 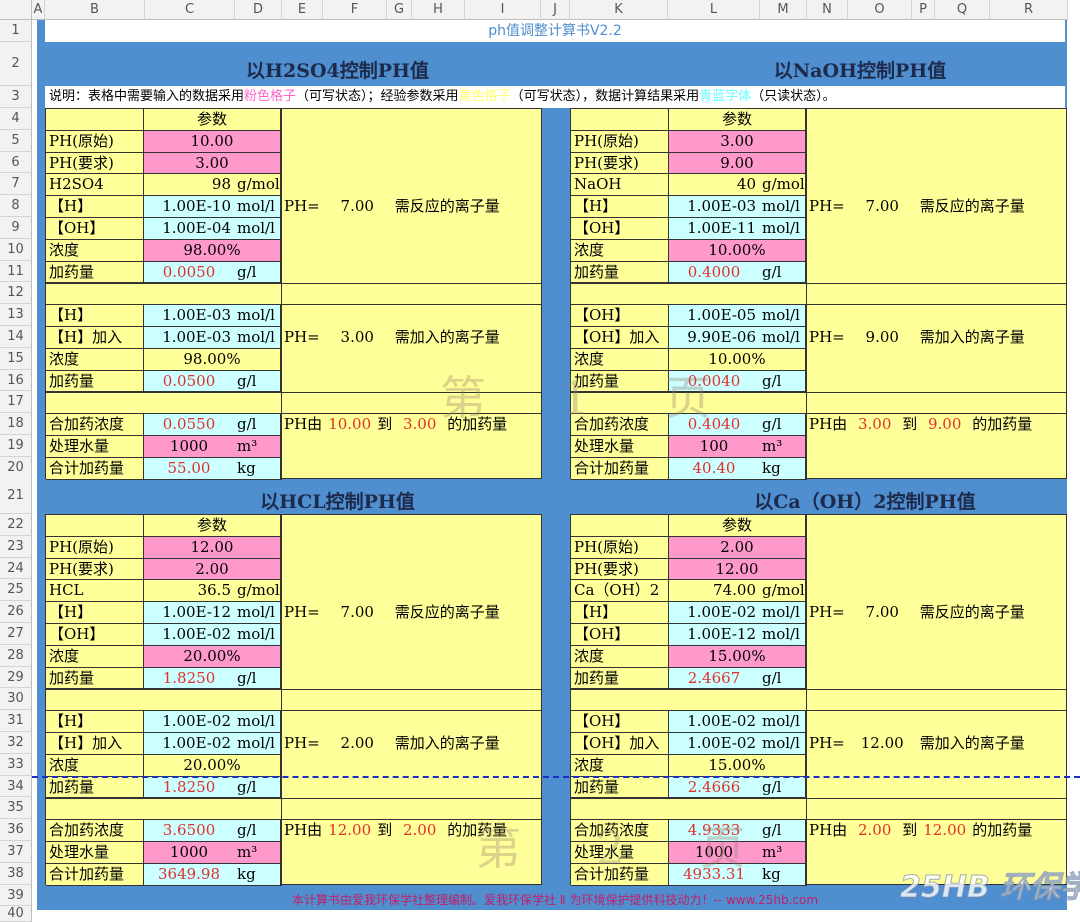 I want to click on row-header: 22, so click(x=16, y=525).